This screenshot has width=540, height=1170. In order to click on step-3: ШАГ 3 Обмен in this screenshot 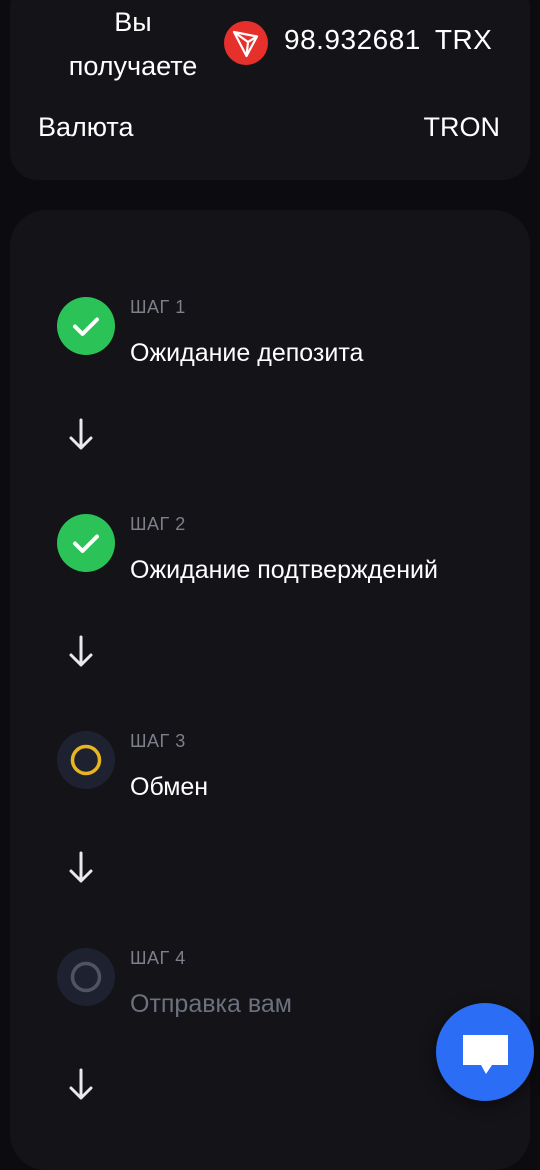, I will do `click(260, 781)`.